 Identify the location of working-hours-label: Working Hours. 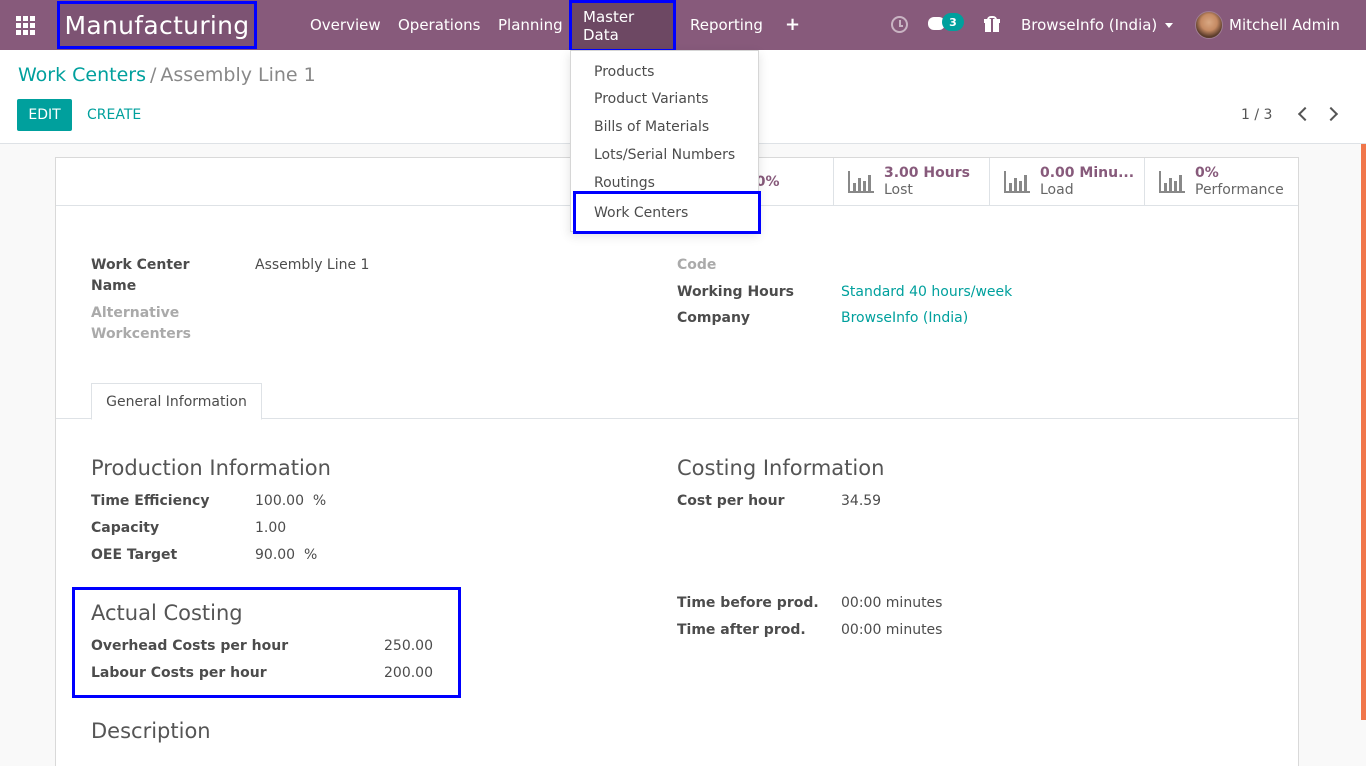
(735, 292).